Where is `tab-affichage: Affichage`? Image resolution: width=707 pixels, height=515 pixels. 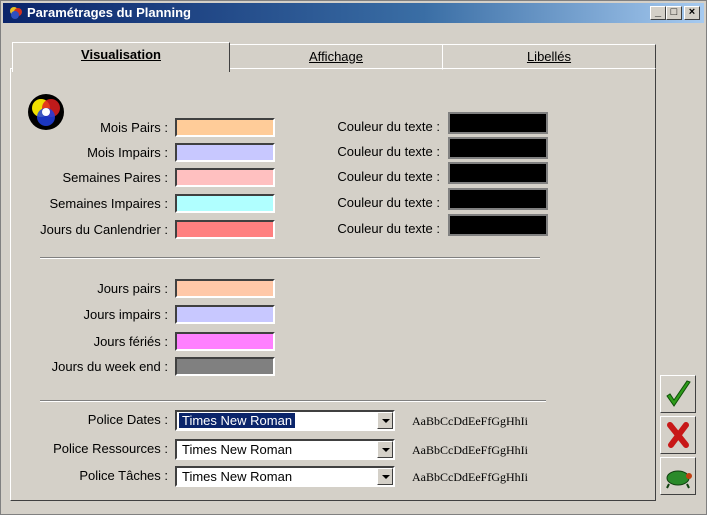
tab-affichage: Affichage is located at coordinates (336, 57).